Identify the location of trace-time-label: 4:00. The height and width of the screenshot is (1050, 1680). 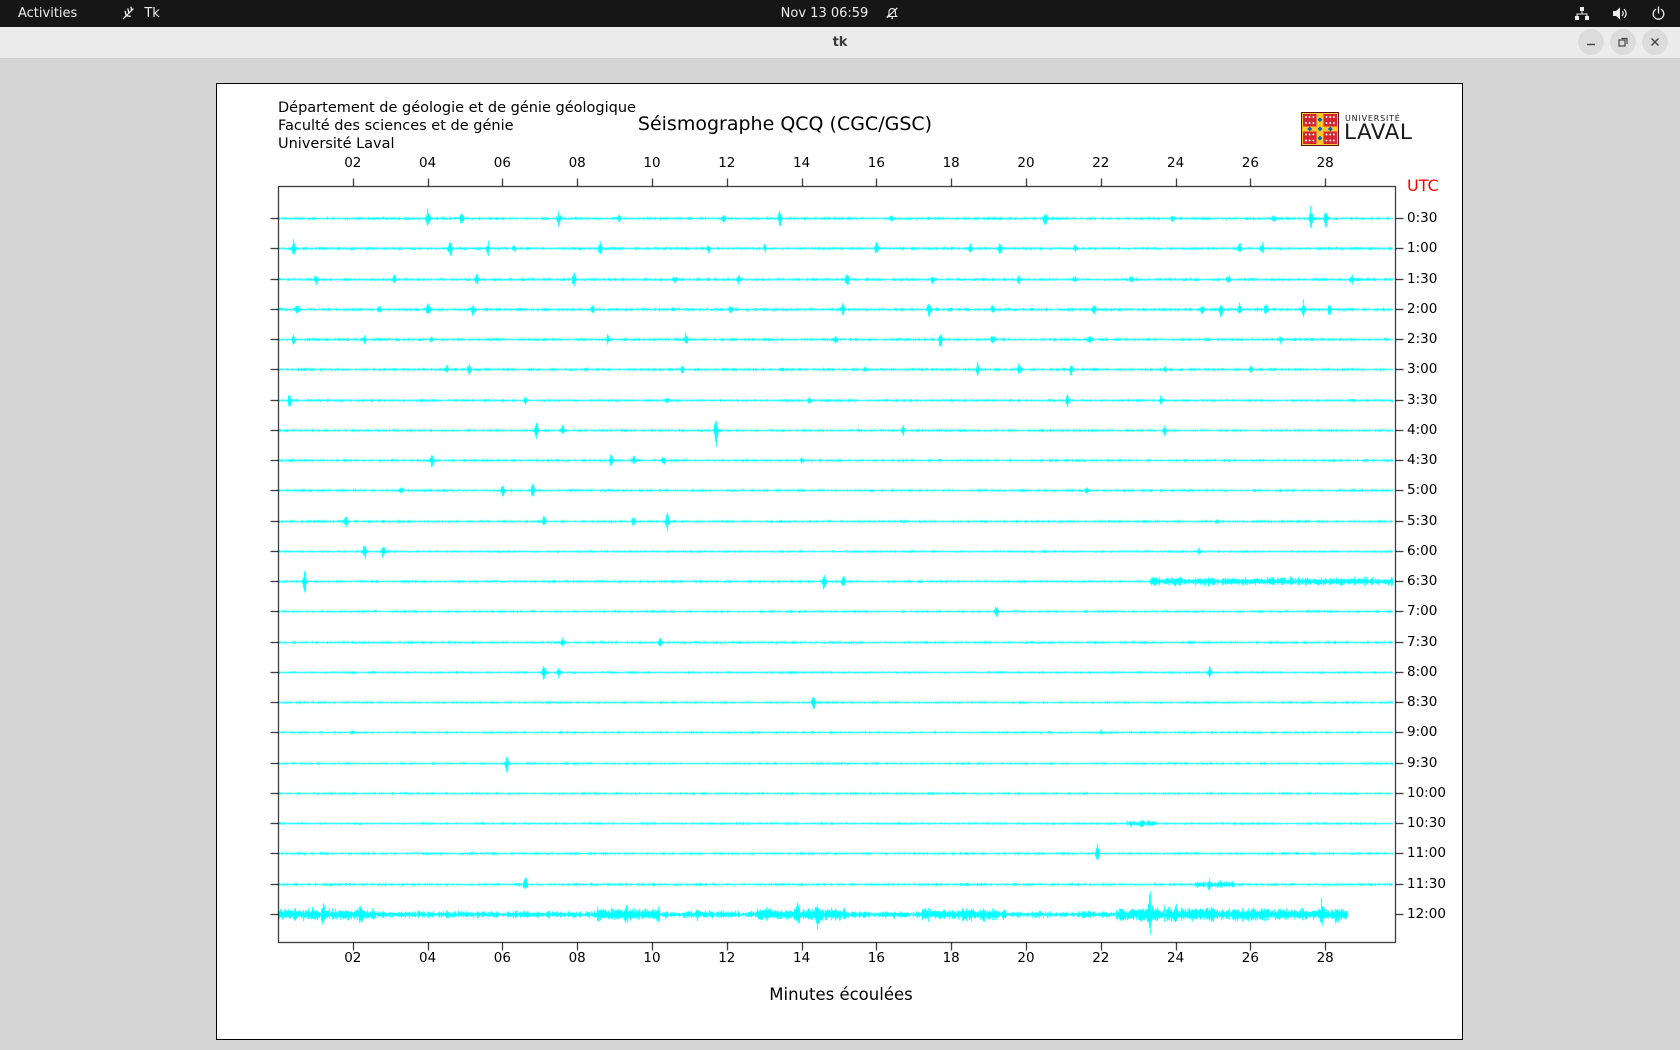
(1422, 429).